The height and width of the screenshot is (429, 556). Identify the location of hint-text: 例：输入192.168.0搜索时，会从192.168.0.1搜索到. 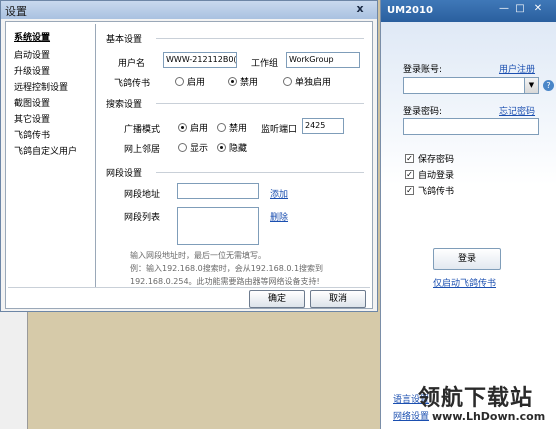
(227, 268).